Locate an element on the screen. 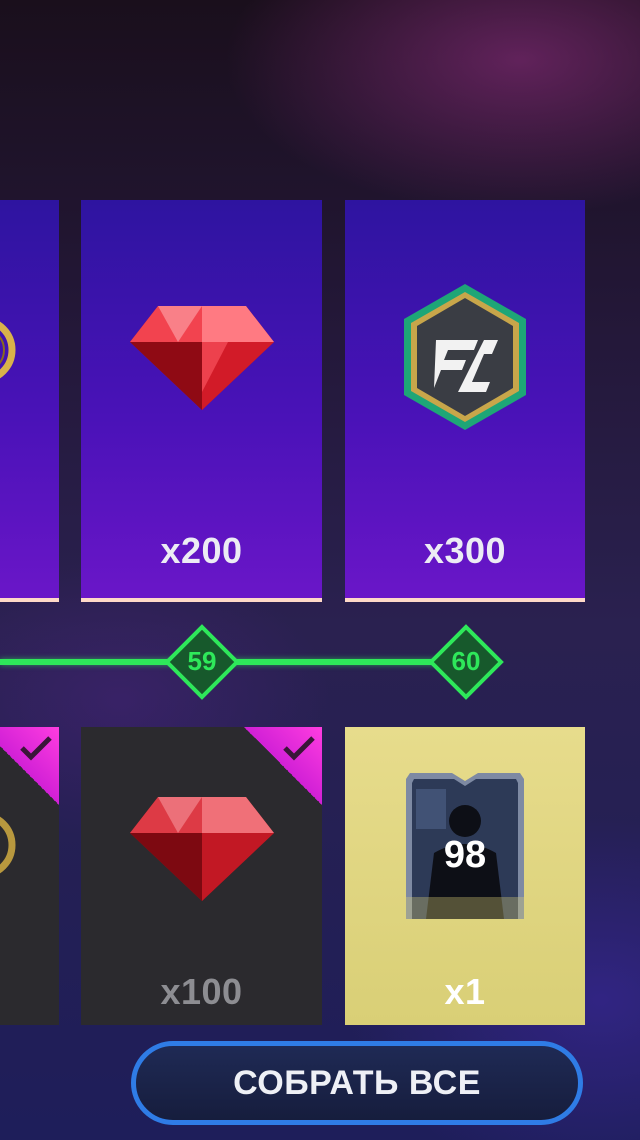 The image size is (640, 1140). level-number: 59 is located at coordinates (202, 661).